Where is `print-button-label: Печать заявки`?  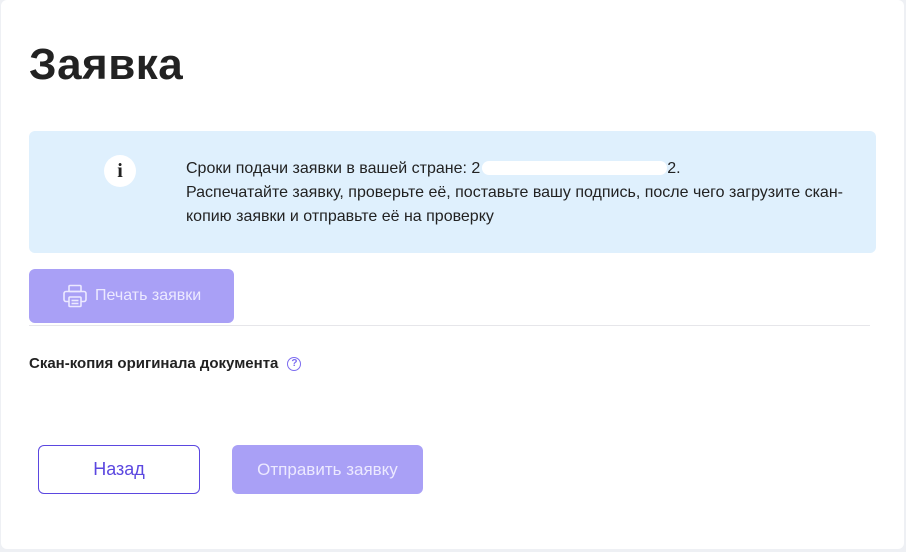
print-button-label: Печать заявки is located at coordinates (148, 295).